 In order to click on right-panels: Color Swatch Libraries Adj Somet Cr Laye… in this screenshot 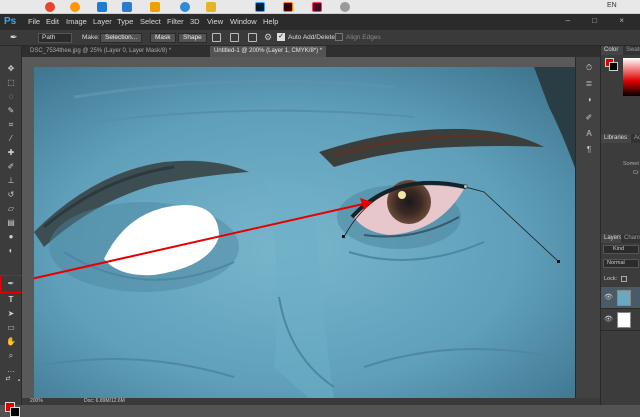, I will do `click(620, 225)`.